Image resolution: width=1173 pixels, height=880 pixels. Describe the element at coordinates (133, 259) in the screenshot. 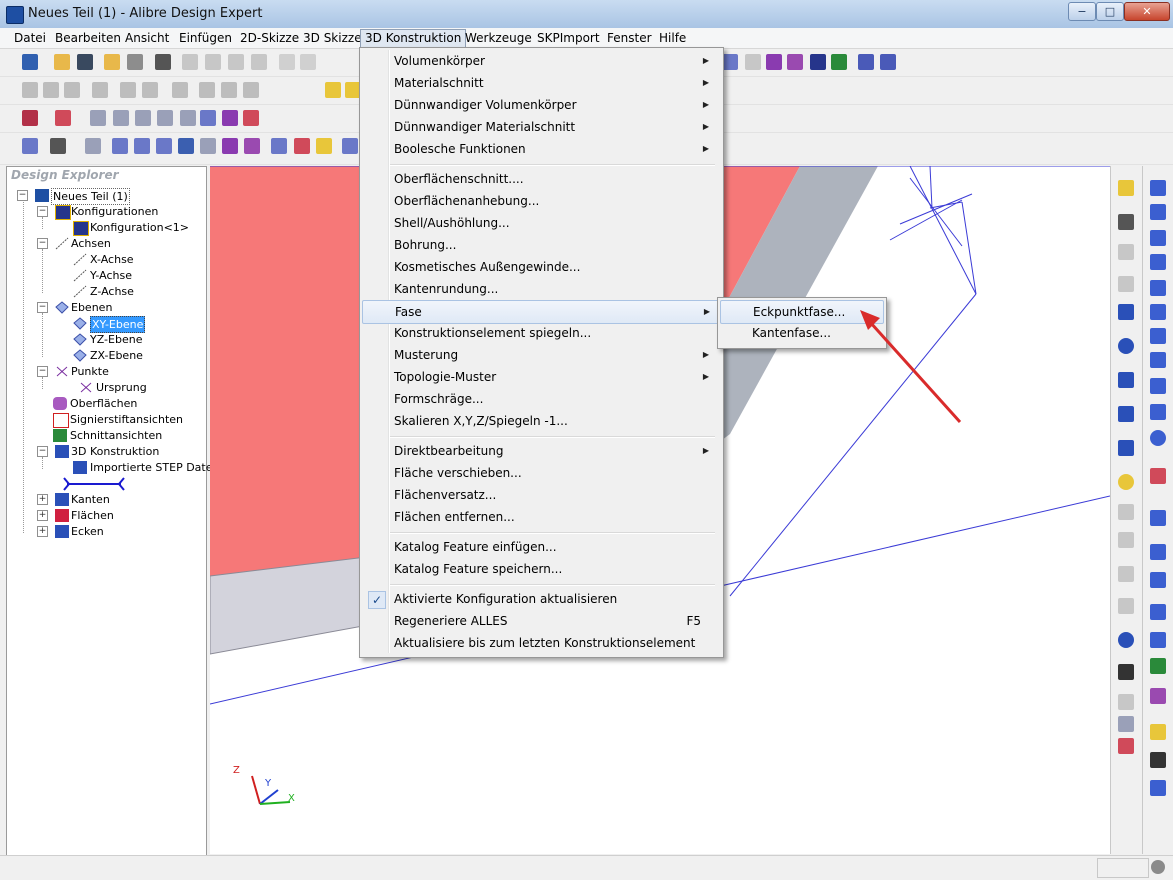

I see `tree-item-x-achse: X-Achse` at that location.